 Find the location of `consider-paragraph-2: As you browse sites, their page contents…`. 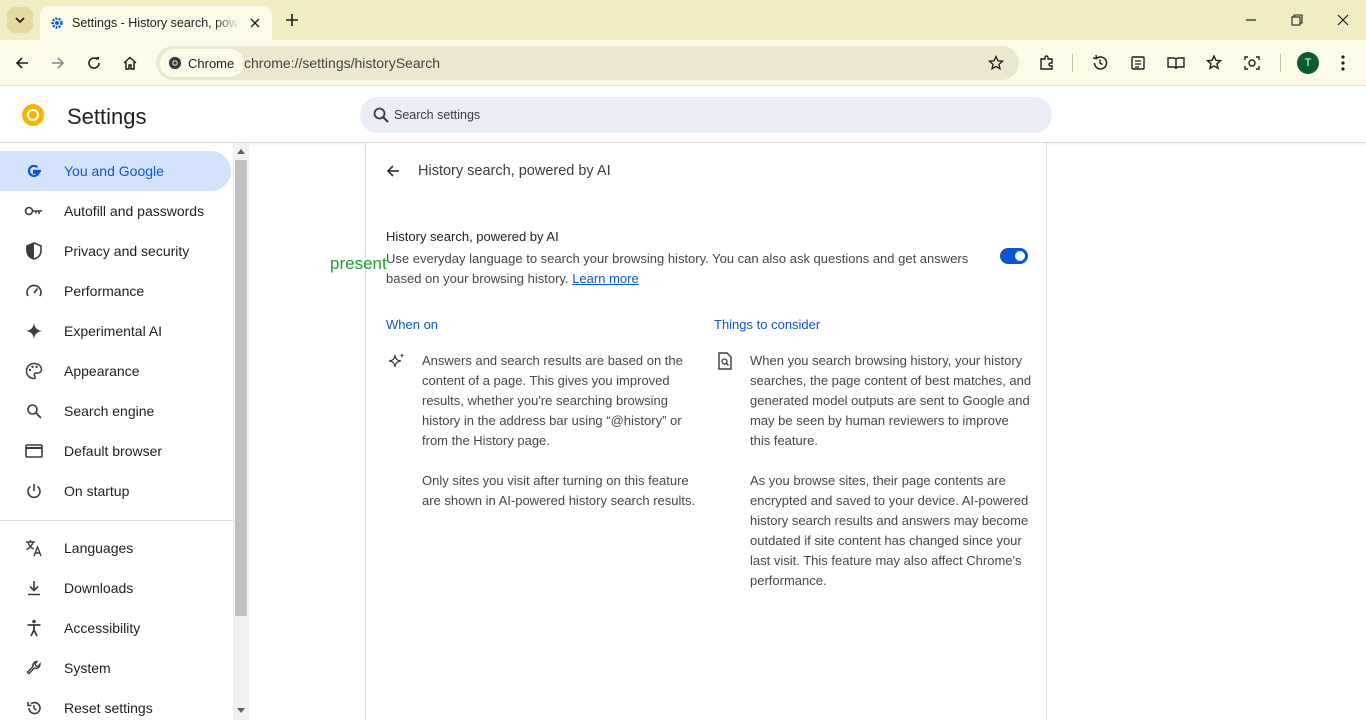

consider-paragraph-2: As you browse sites, their page contents… is located at coordinates (889, 530).